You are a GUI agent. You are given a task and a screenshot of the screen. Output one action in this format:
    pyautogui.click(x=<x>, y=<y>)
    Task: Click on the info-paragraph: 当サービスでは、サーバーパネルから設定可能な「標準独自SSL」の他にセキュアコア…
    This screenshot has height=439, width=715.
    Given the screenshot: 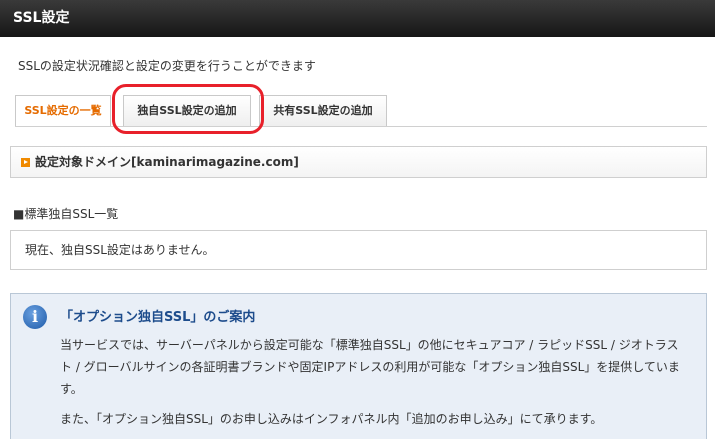 What is the action you would take?
    pyautogui.click(x=370, y=367)
    